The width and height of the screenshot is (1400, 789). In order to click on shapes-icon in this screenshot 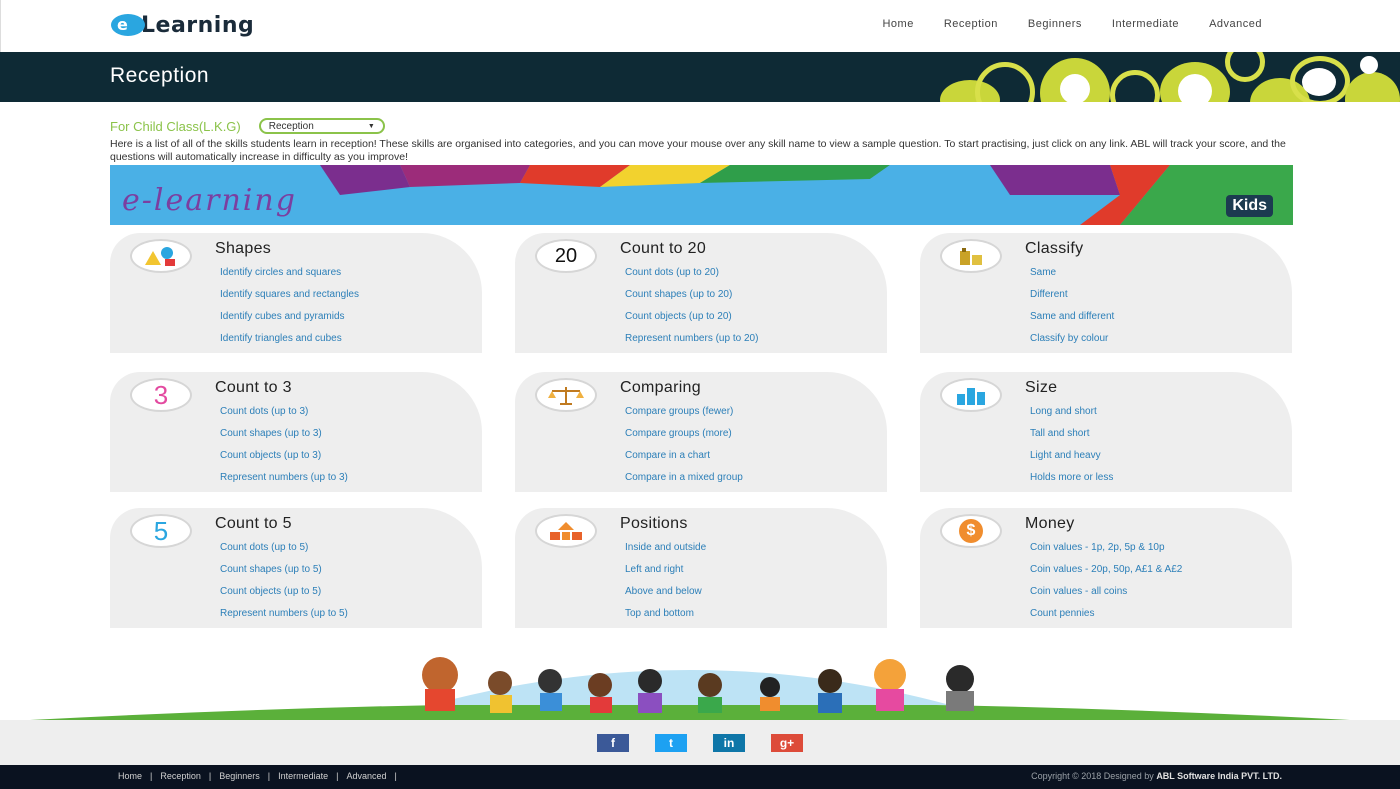, I will do `click(161, 256)`.